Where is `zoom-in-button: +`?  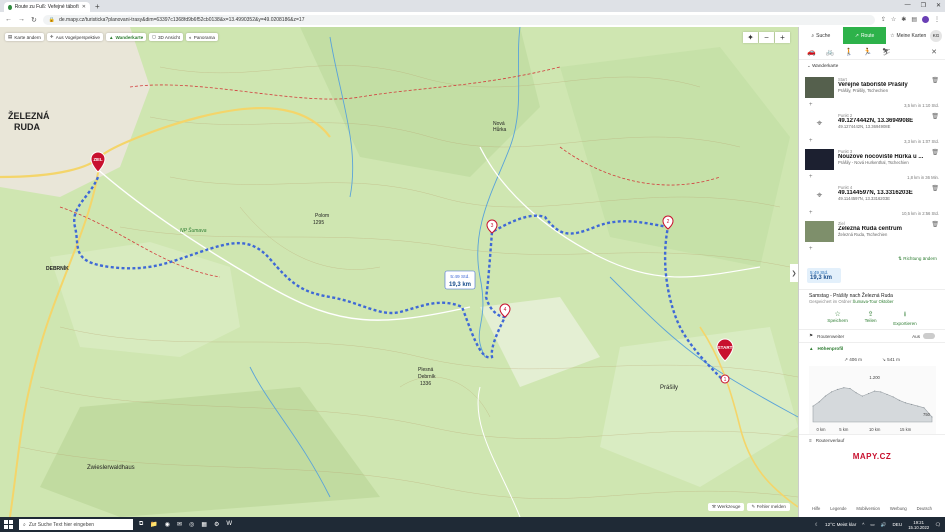
zoom-in-button: + is located at coordinates (782, 37).